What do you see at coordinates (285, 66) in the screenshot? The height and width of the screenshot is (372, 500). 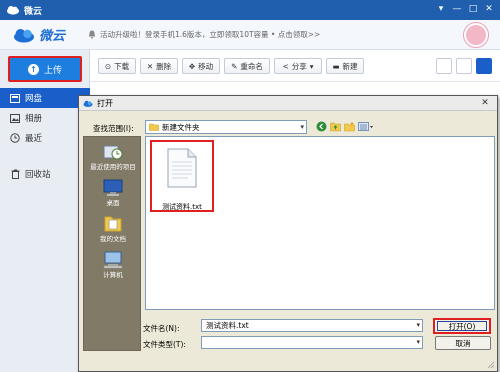 I see `share-icon: <` at bounding box center [285, 66].